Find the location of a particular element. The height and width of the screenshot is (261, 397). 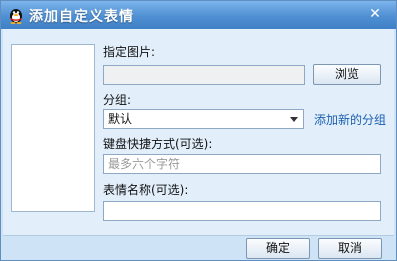

cancel-button: 取消 is located at coordinates (350, 248).